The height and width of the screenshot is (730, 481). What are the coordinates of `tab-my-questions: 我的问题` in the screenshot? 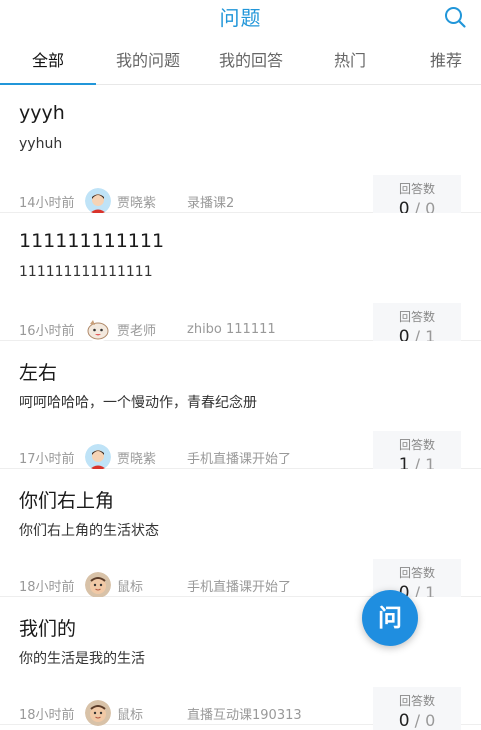 It's located at (148, 61).